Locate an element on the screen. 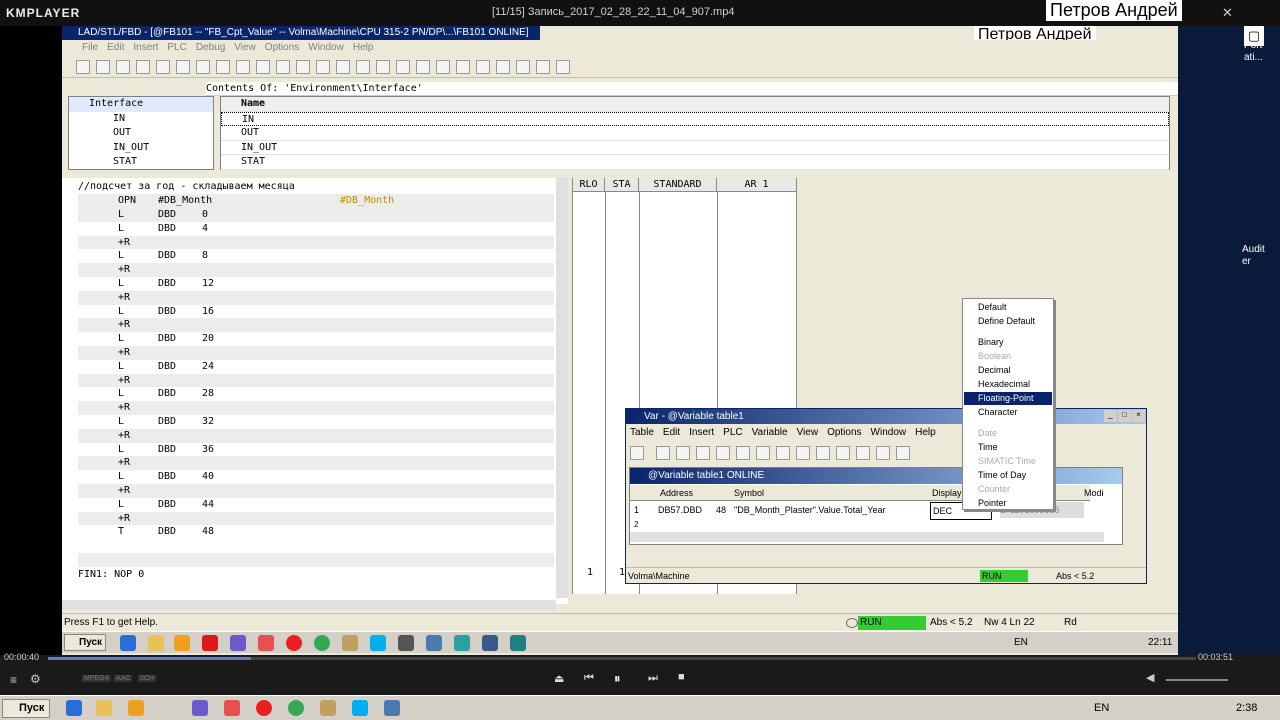 Image resolution: width=1280 pixels, height=720 pixels. next-icon: ⏭ is located at coordinates (653, 678).